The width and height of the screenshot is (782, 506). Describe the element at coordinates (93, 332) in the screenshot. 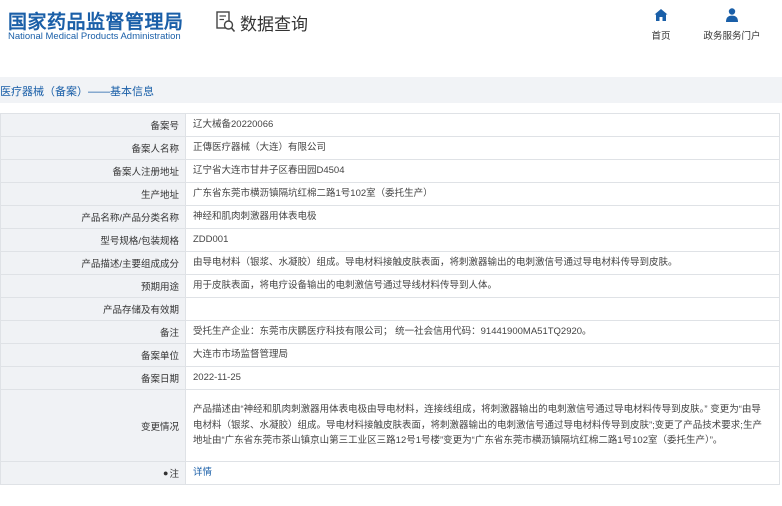

I see `row-label: 备注` at that location.